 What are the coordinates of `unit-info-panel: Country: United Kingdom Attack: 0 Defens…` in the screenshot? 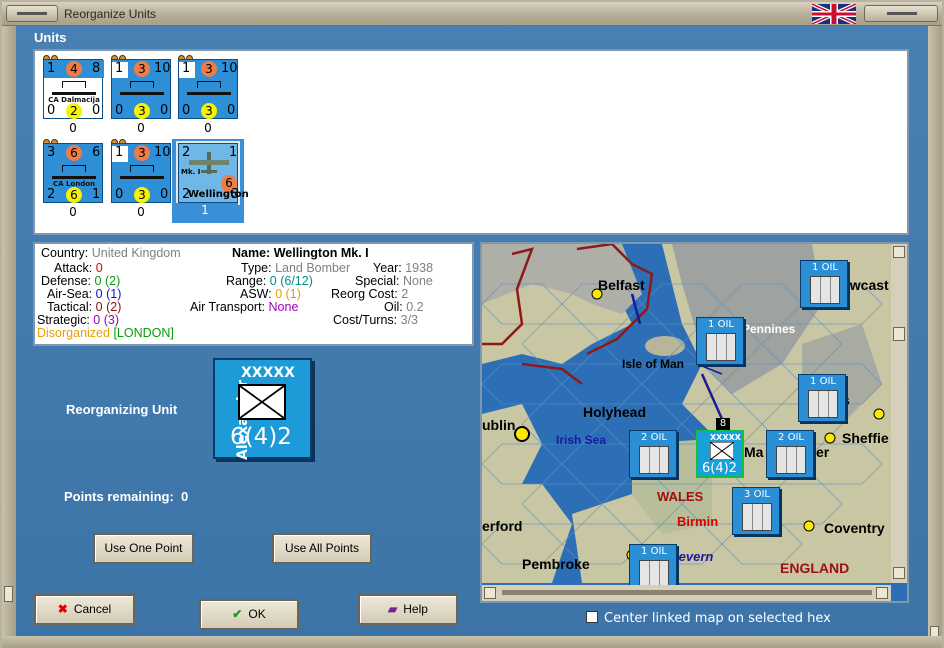 It's located at (253, 294).